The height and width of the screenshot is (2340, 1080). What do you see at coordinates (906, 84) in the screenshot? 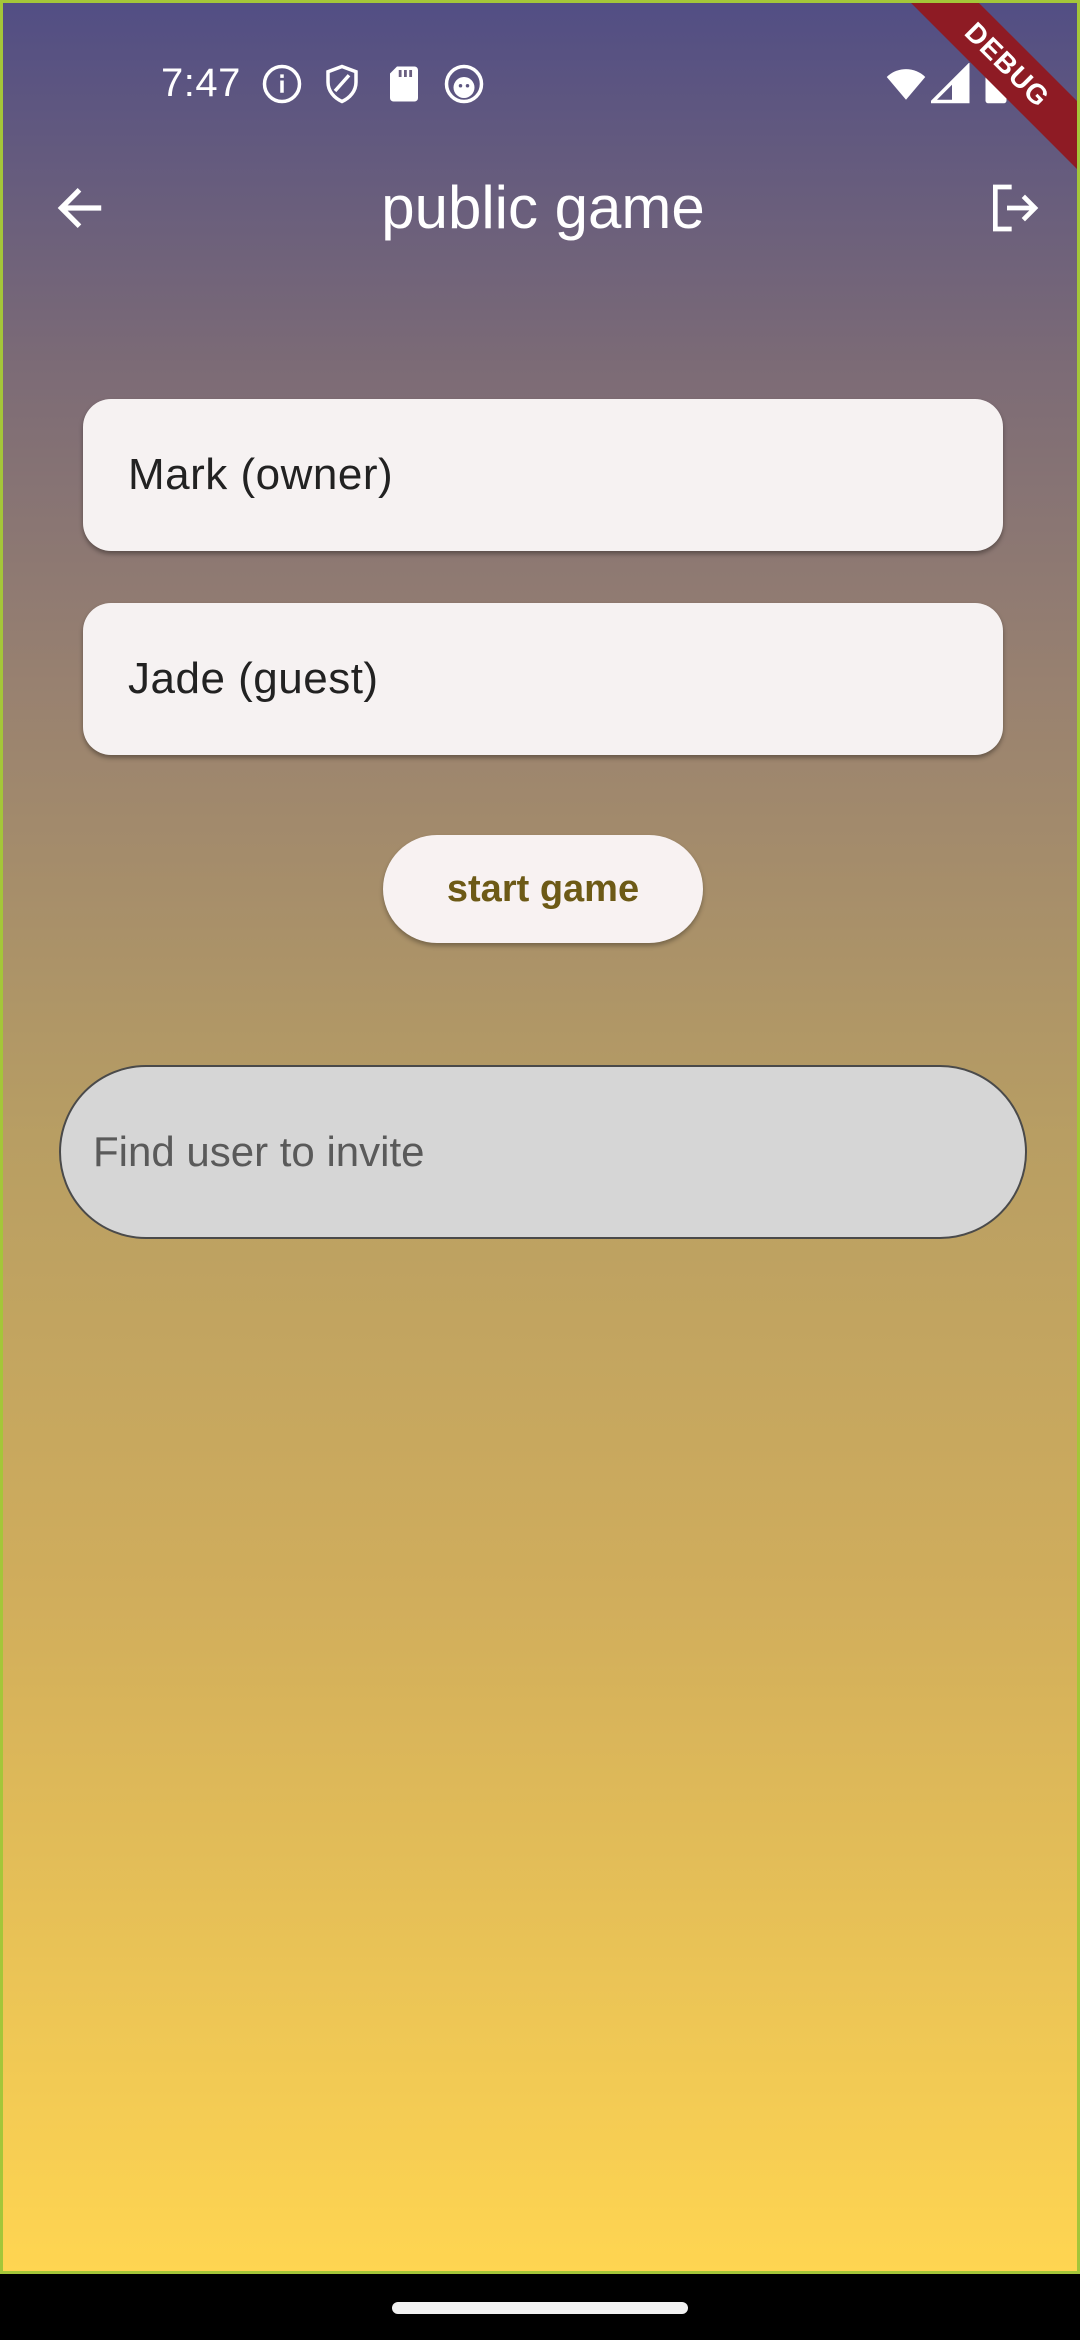
I see `wifi-icon` at bounding box center [906, 84].